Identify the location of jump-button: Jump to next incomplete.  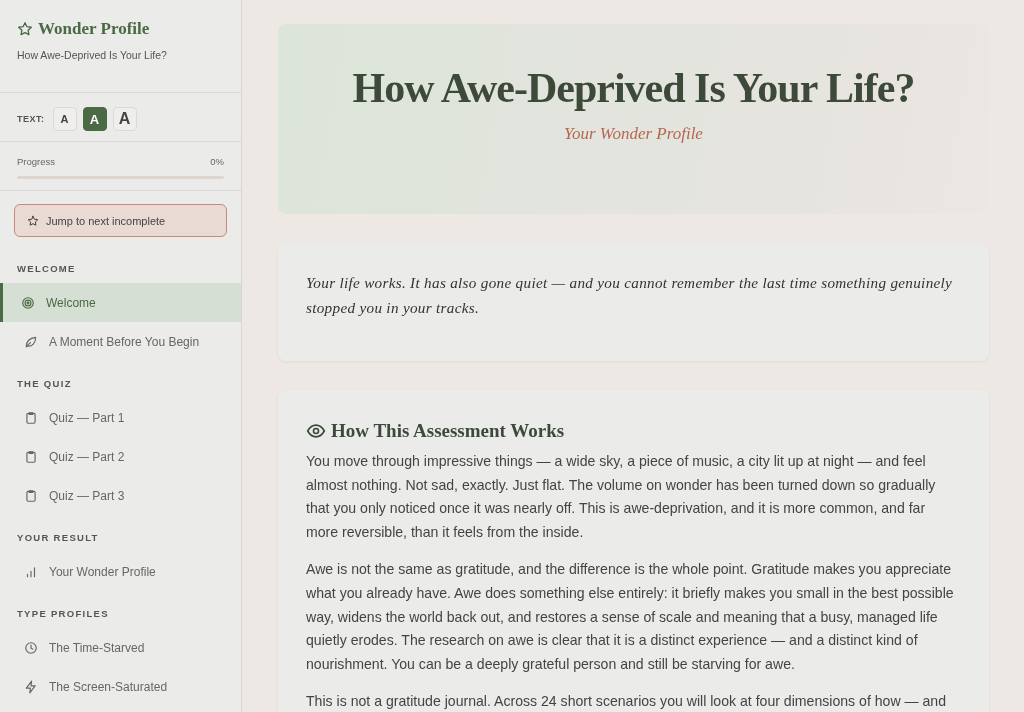
(120, 220).